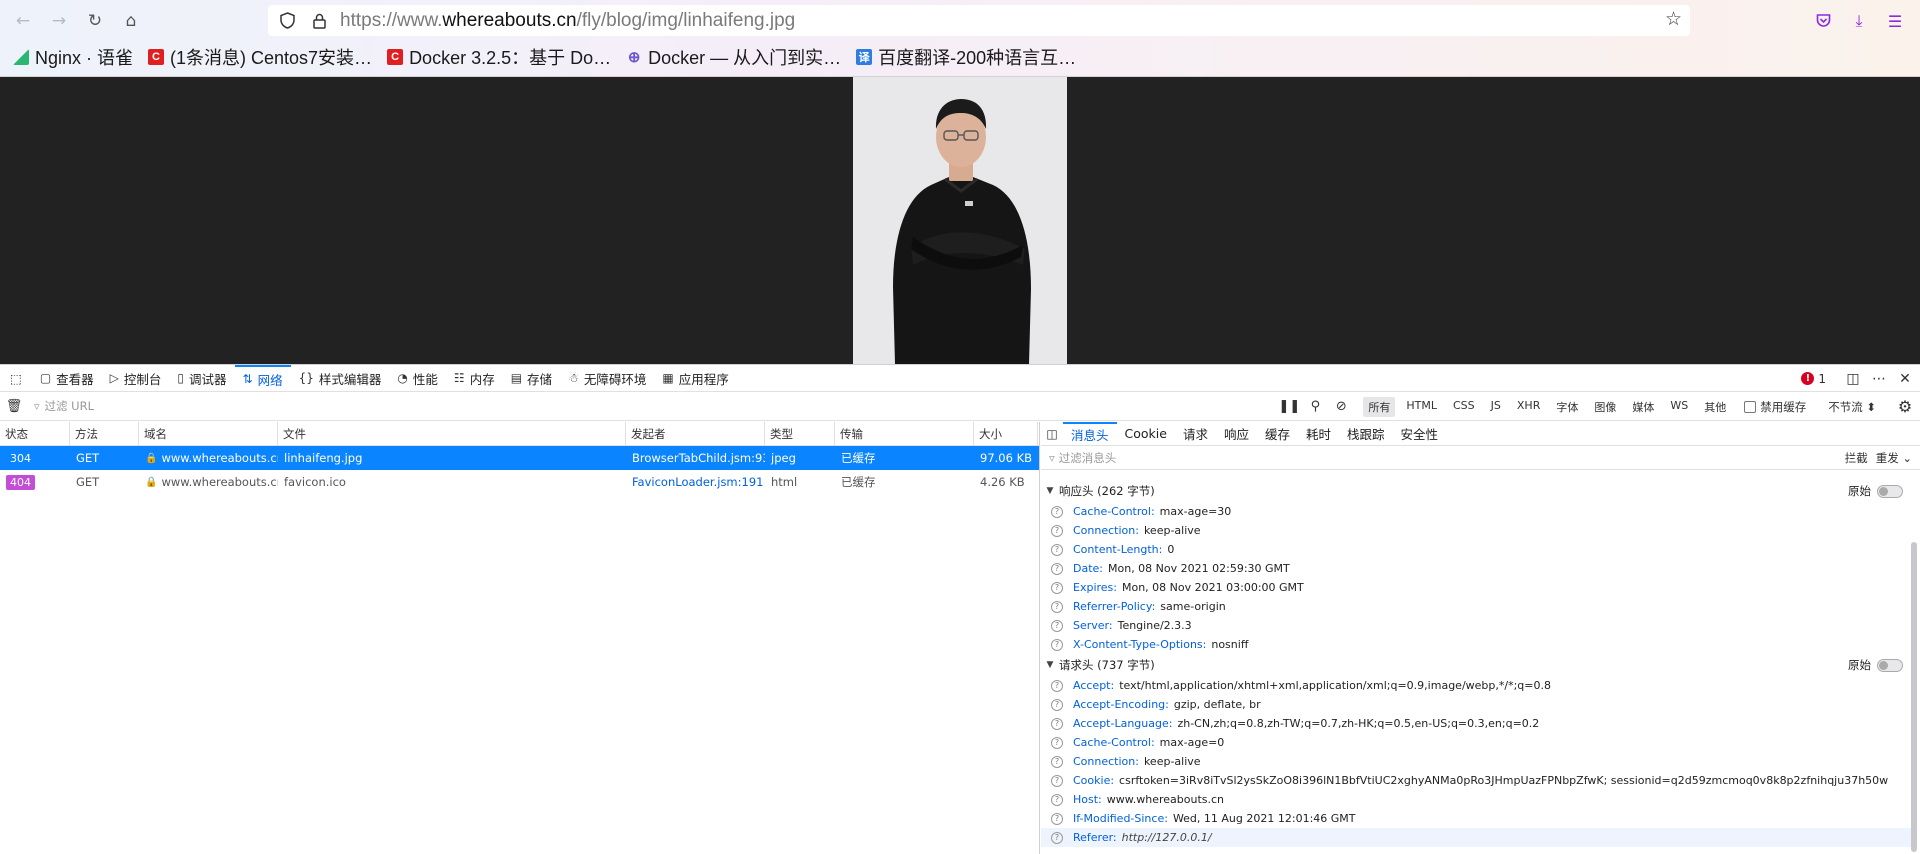 The image size is (1920, 854). What do you see at coordinates (14, 406) in the screenshot?
I see `trash-icon: 🗑` at bounding box center [14, 406].